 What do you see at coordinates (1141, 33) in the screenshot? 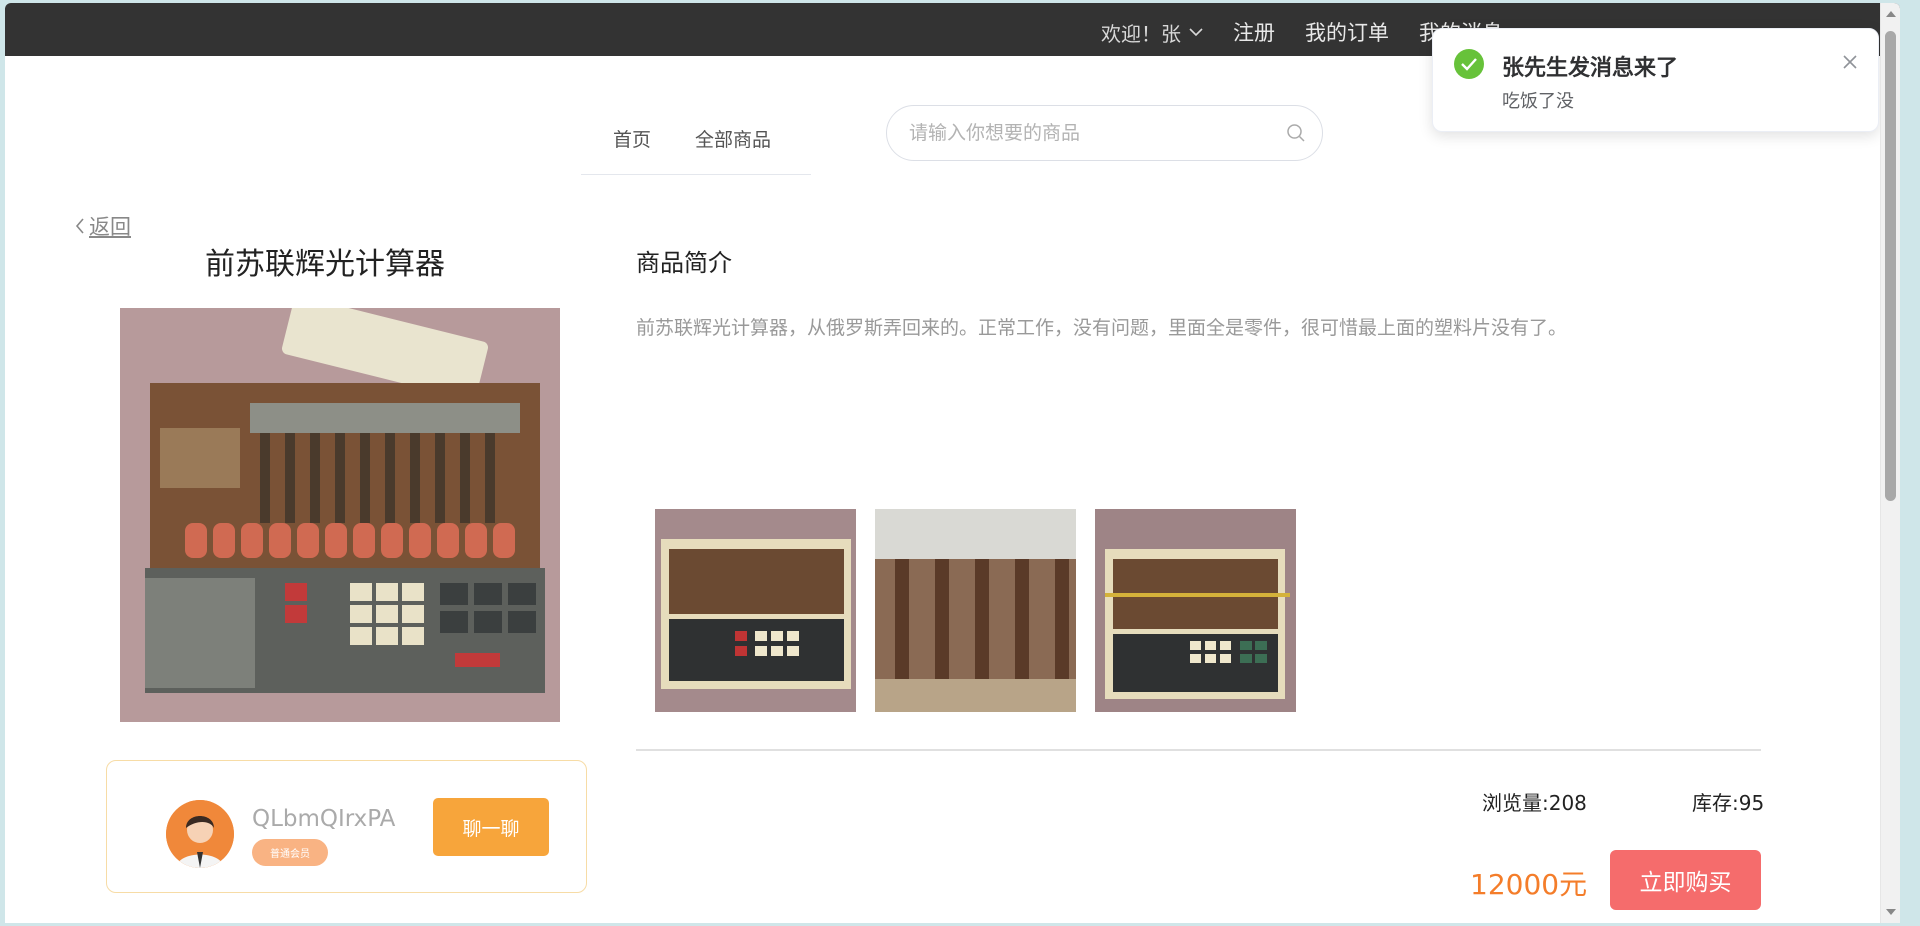
I see `welcome-label: 欢迎！张` at bounding box center [1141, 33].